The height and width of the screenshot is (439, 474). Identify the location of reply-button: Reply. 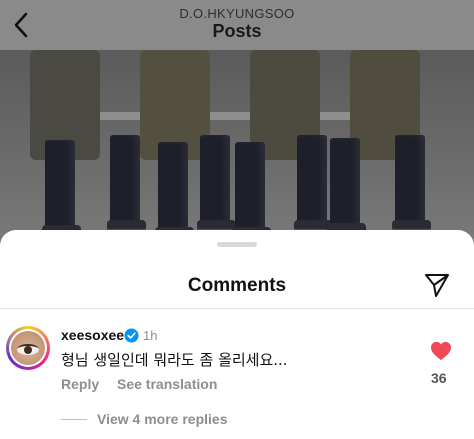
(80, 384).